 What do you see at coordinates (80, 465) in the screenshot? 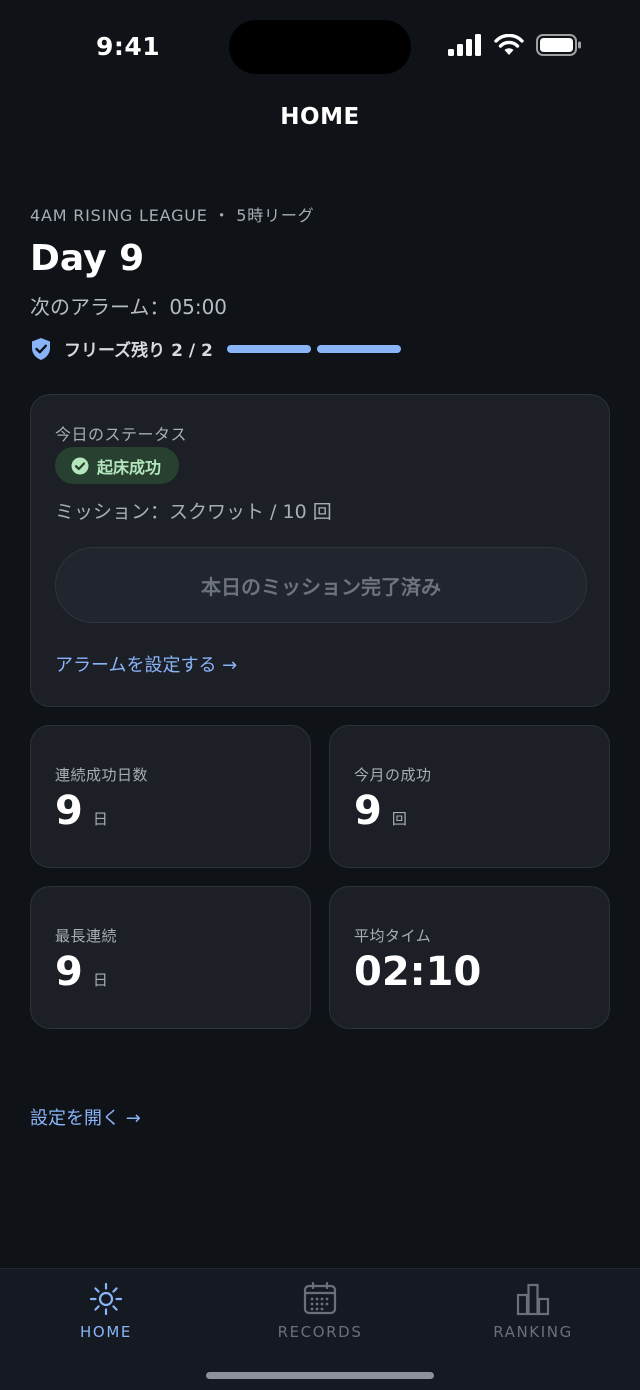
I see `check-circle-icon` at bounding box center [80, 465].